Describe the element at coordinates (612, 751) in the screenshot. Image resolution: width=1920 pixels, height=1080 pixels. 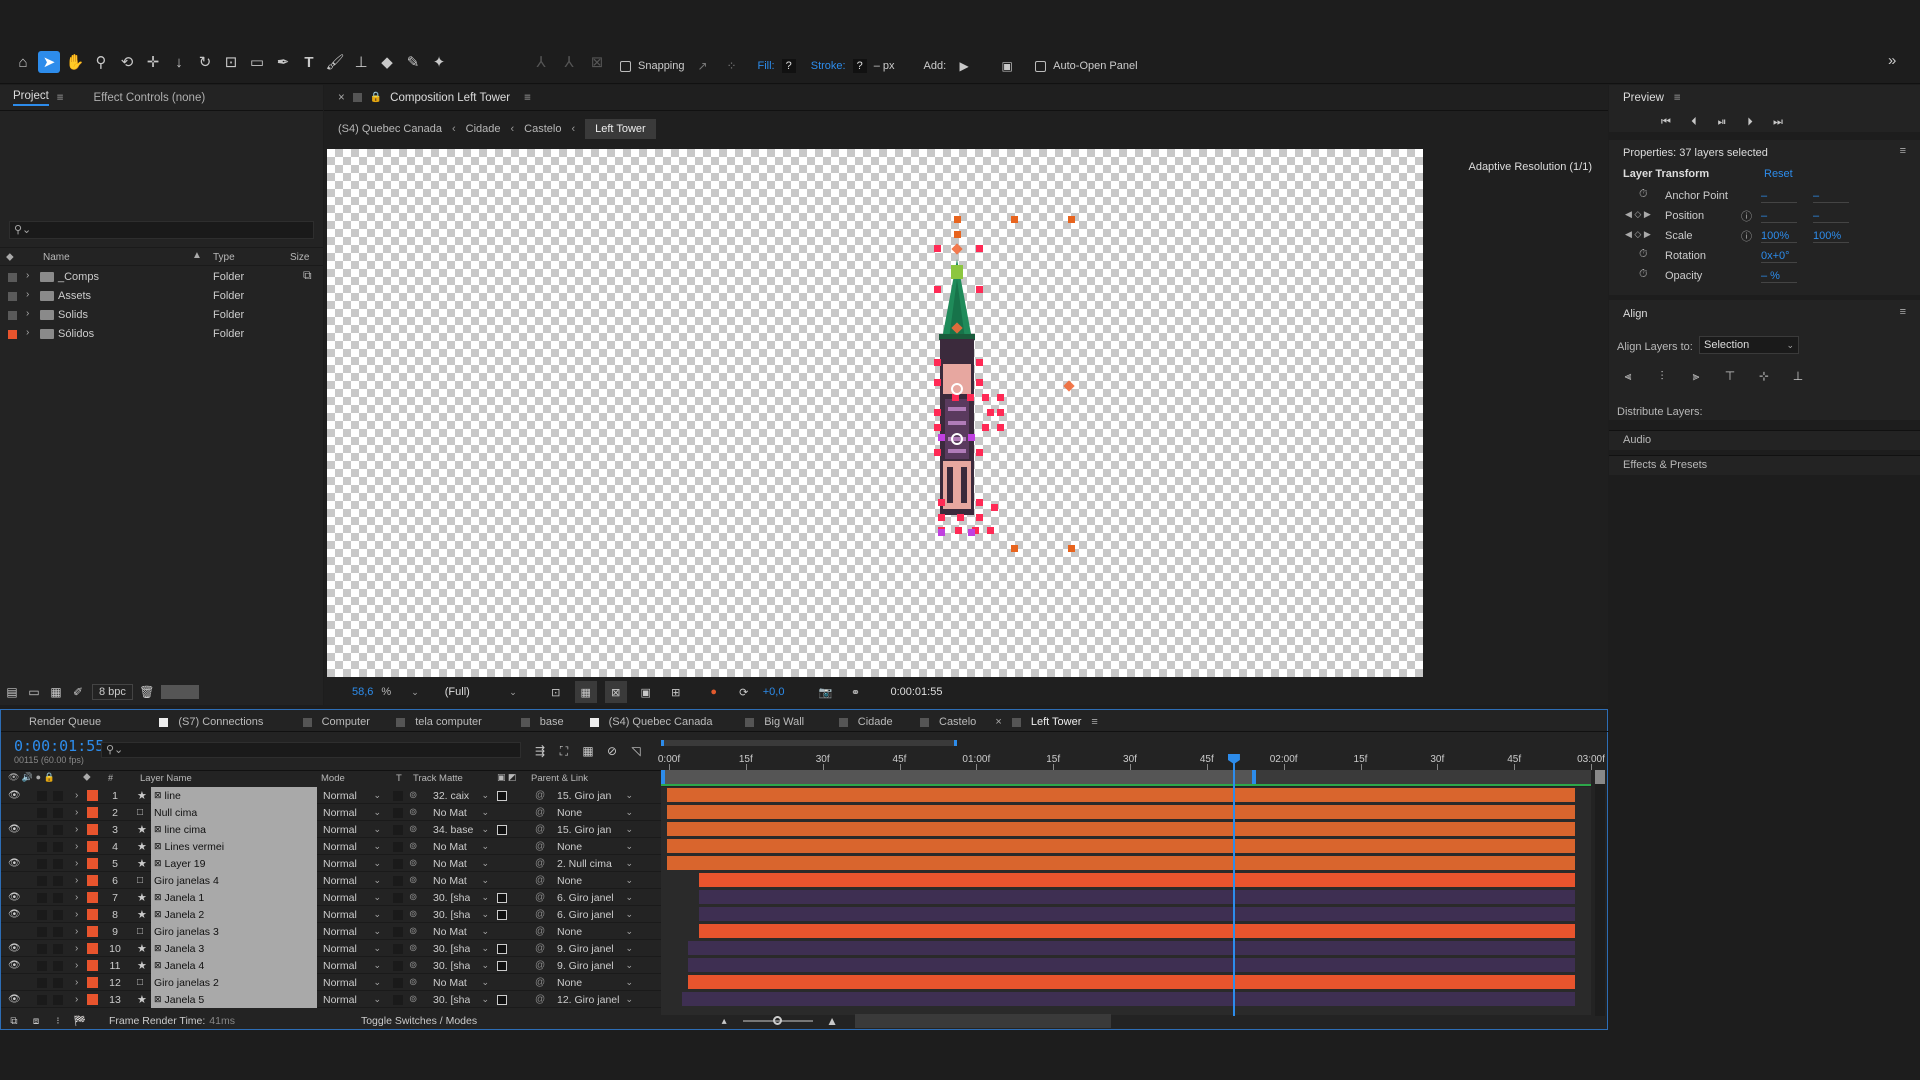
I see `motion-blur-icon: ⊘` at that location.